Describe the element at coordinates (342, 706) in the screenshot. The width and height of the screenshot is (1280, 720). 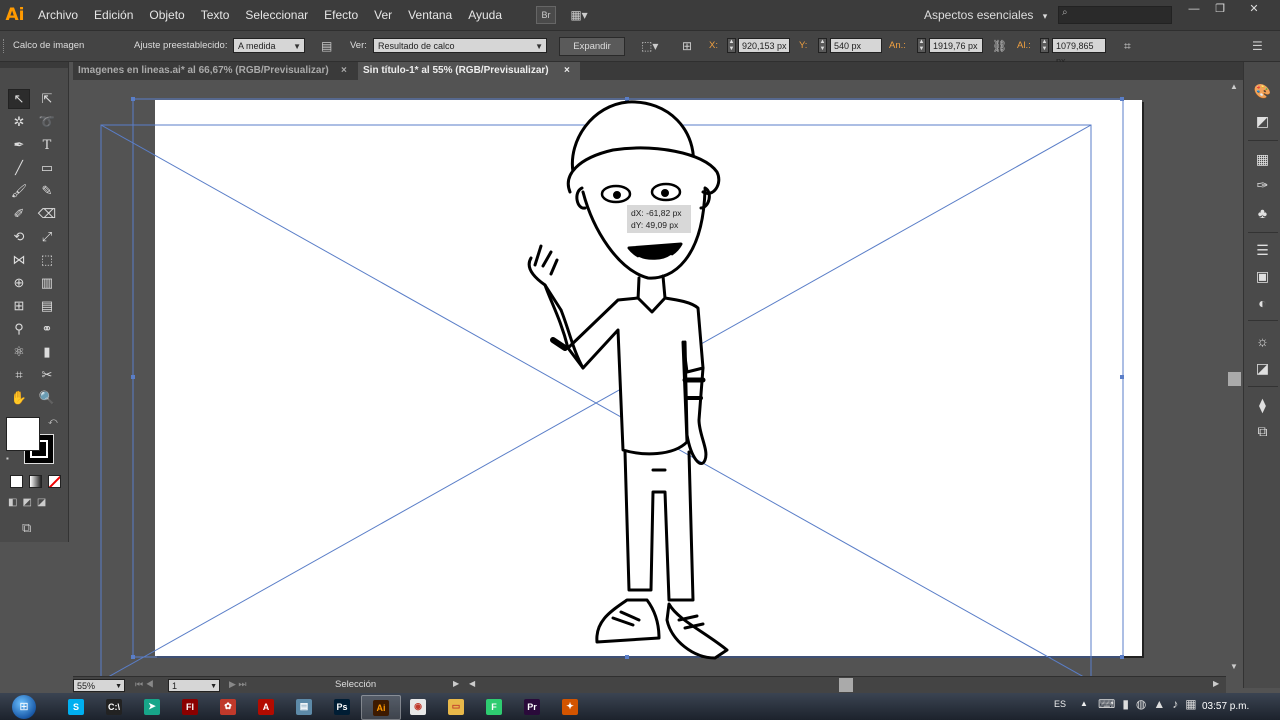
I see `taskbar-app-photoshop: Ps` at that location.